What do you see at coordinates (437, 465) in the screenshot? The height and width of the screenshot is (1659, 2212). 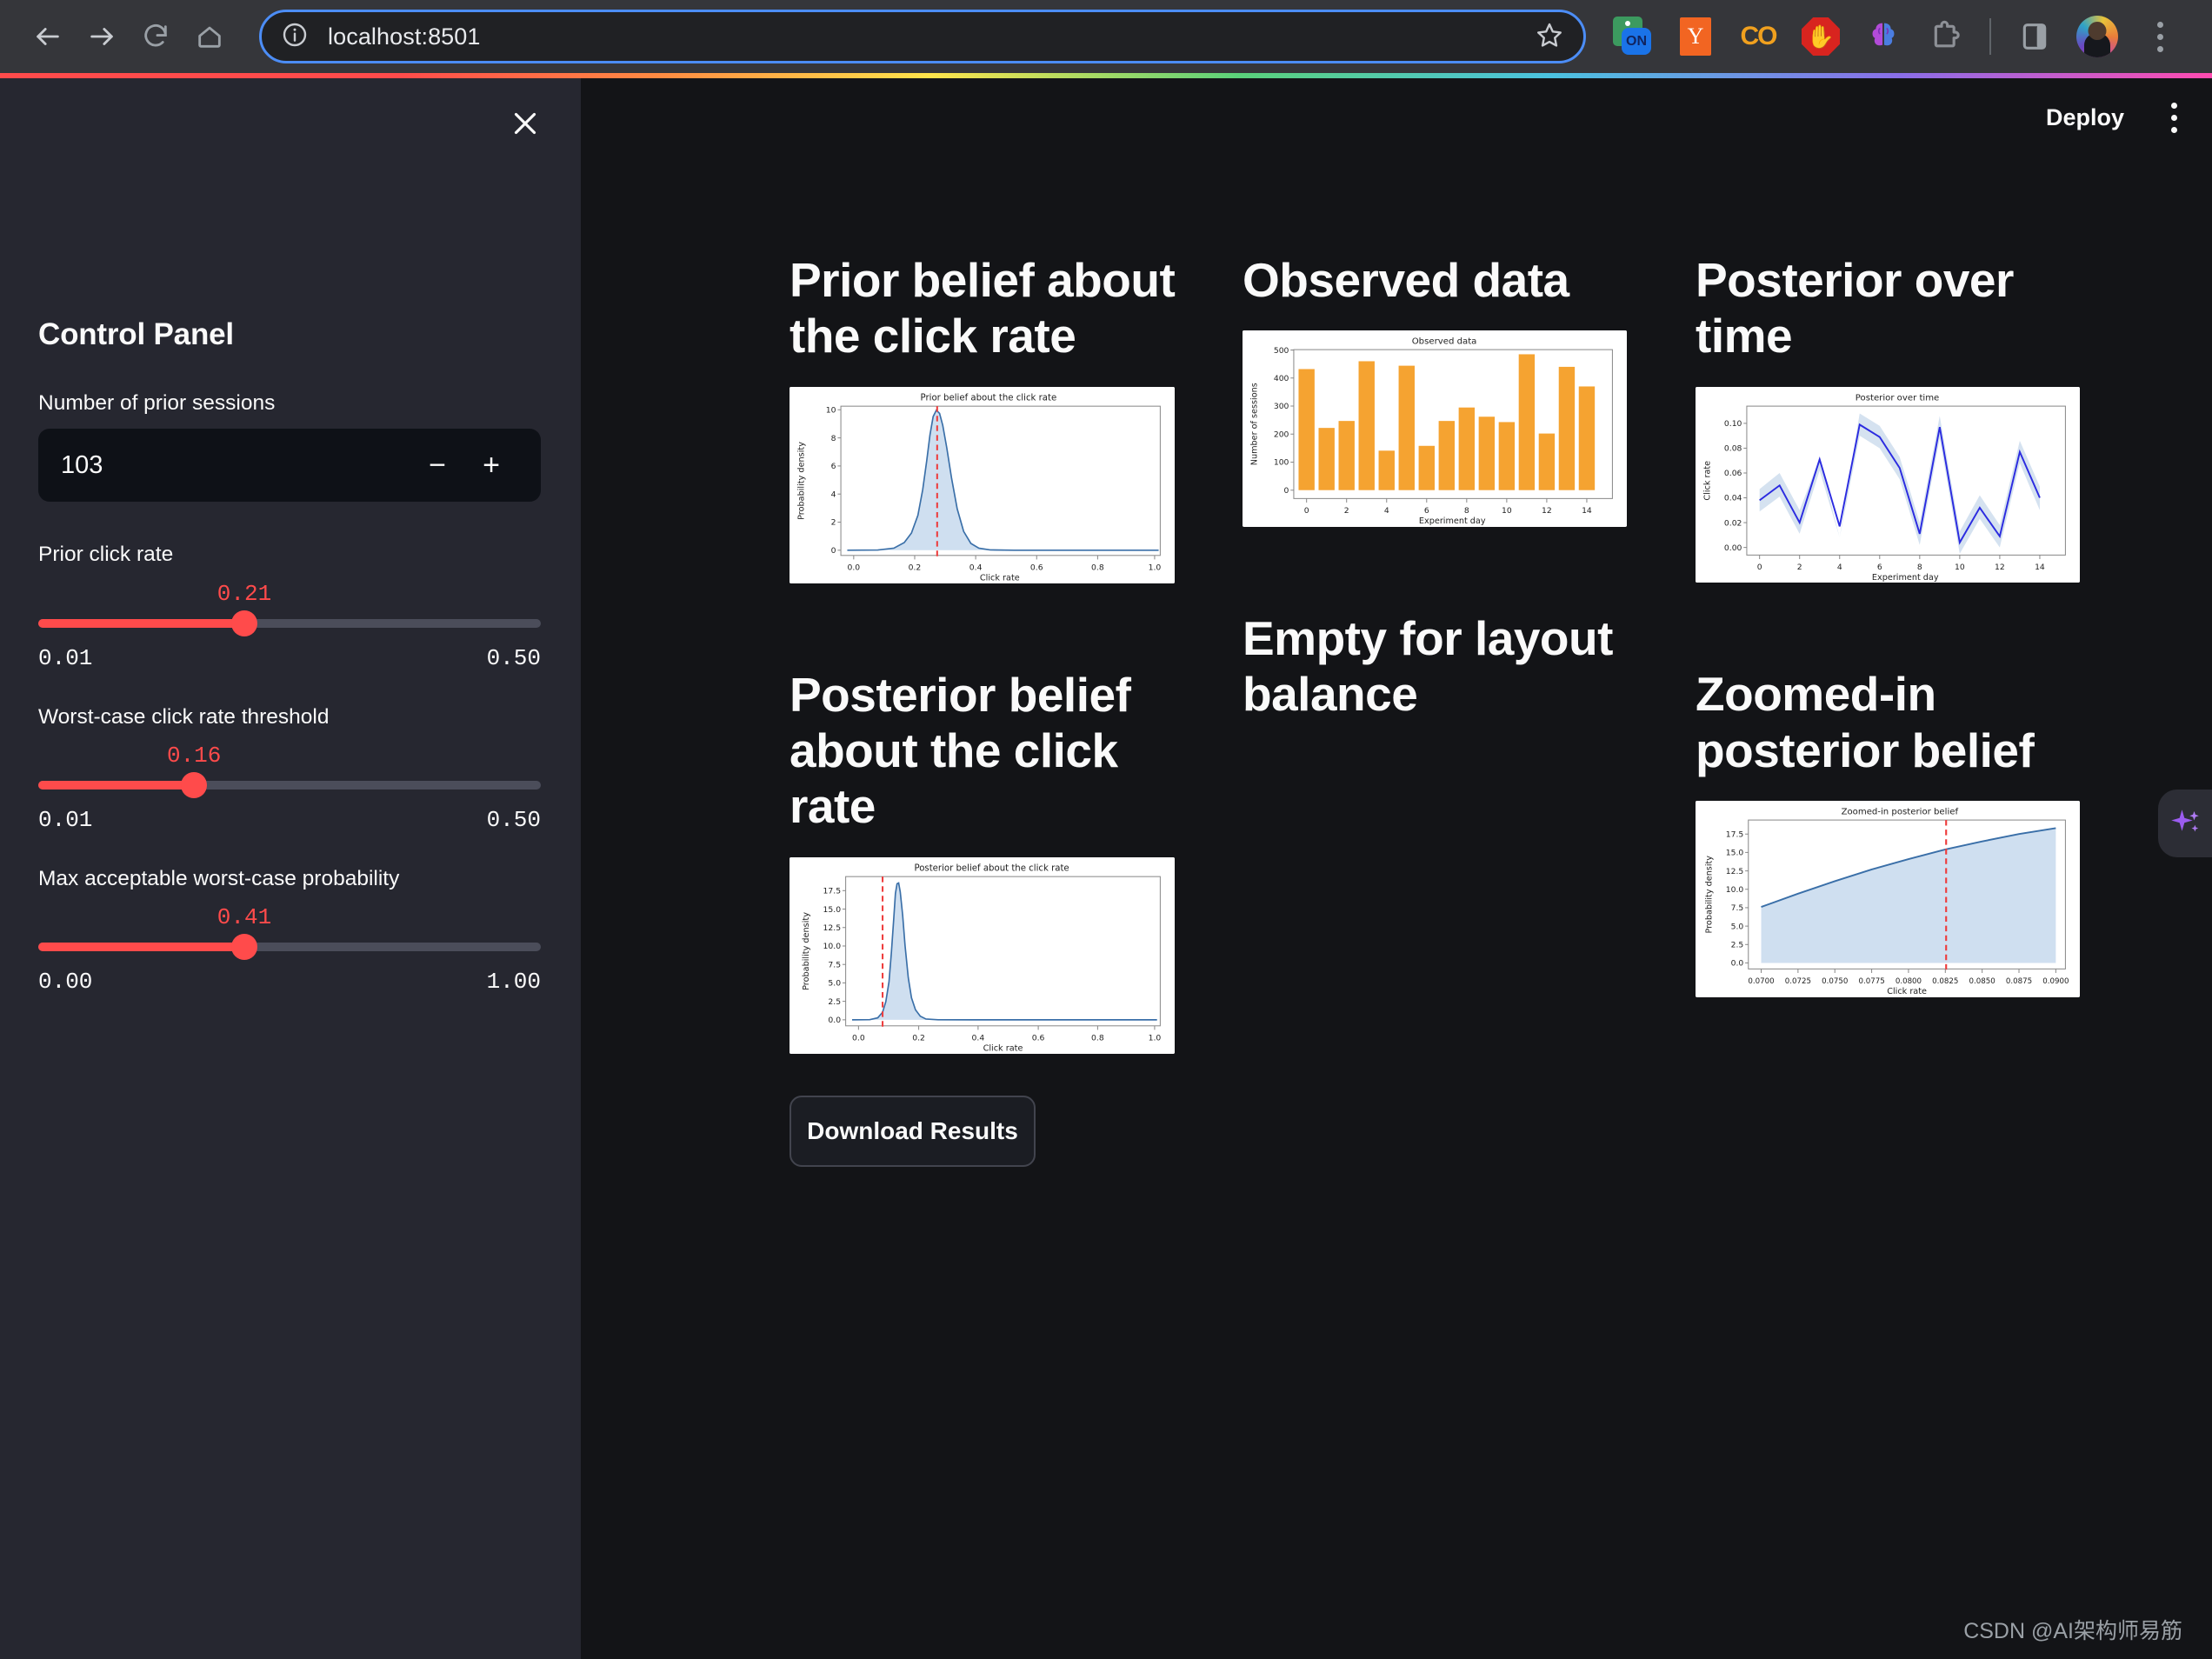 I see `decrement-button: −` at bounding box center [437, 465].